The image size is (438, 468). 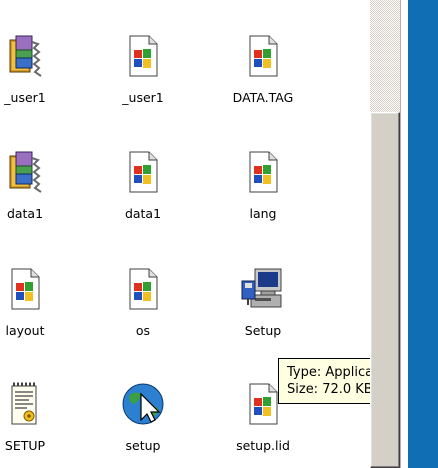 What do you see at coordinates (24, 403) in the screenshot?
I see `ini-settings-file-icon` at bounding box center [24, 403].